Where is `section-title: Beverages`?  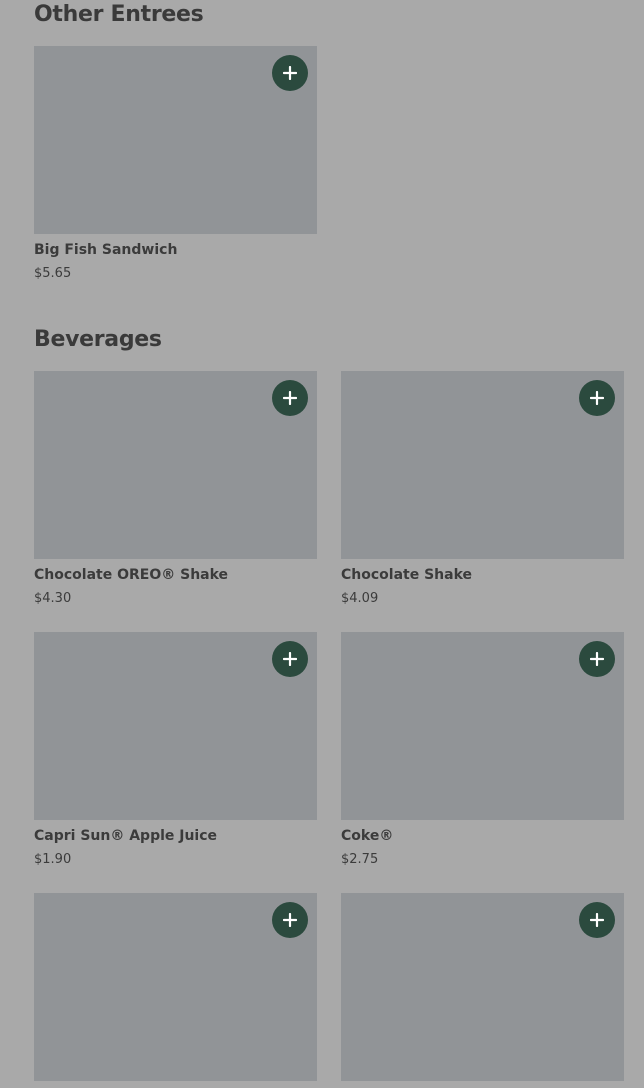 section-title: Beverages is located at coordinates (98, 339).